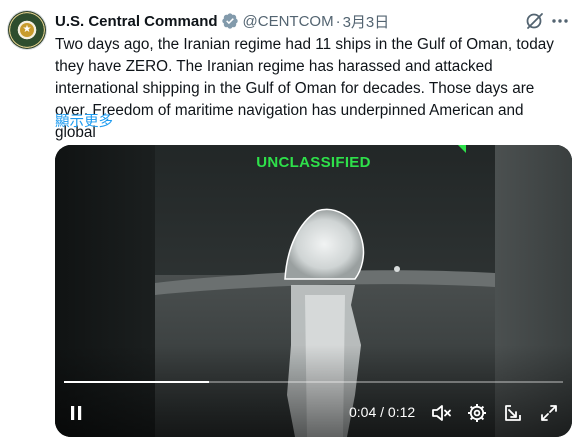  Describe the element at coordinates (513, 413) in the screenshot. I see `popout-icon` at that location.